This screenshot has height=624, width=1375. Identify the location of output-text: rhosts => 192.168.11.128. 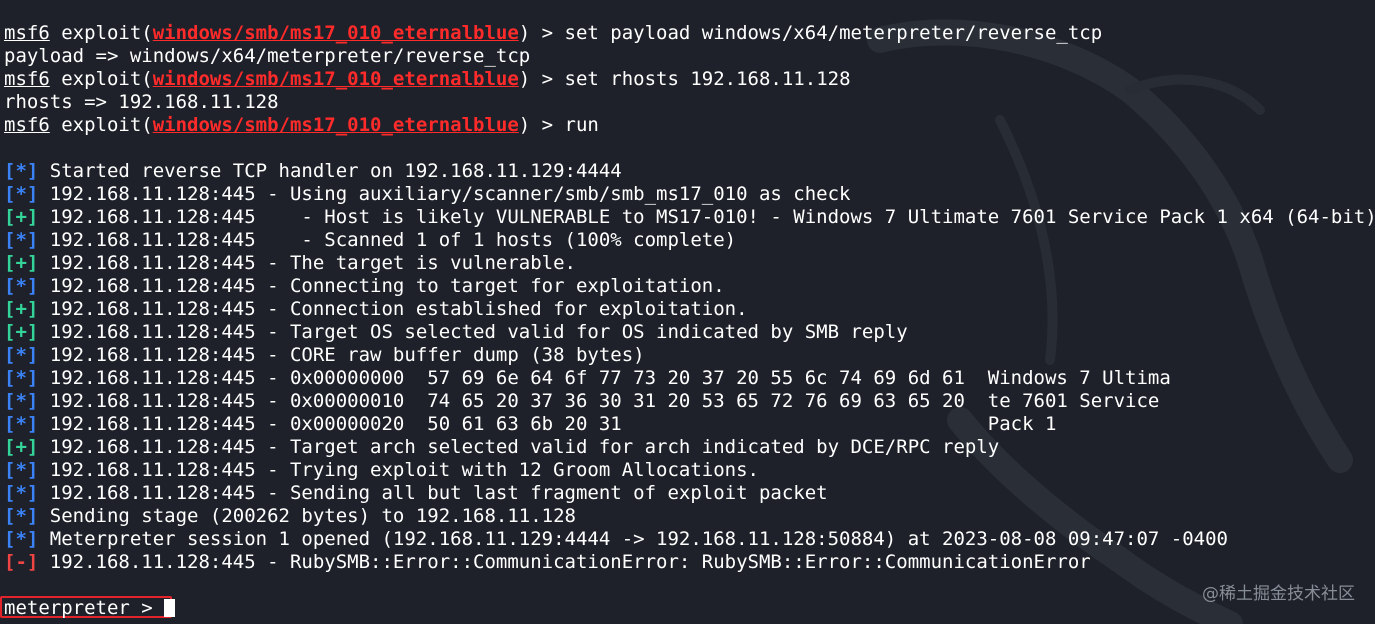
(141, 102).